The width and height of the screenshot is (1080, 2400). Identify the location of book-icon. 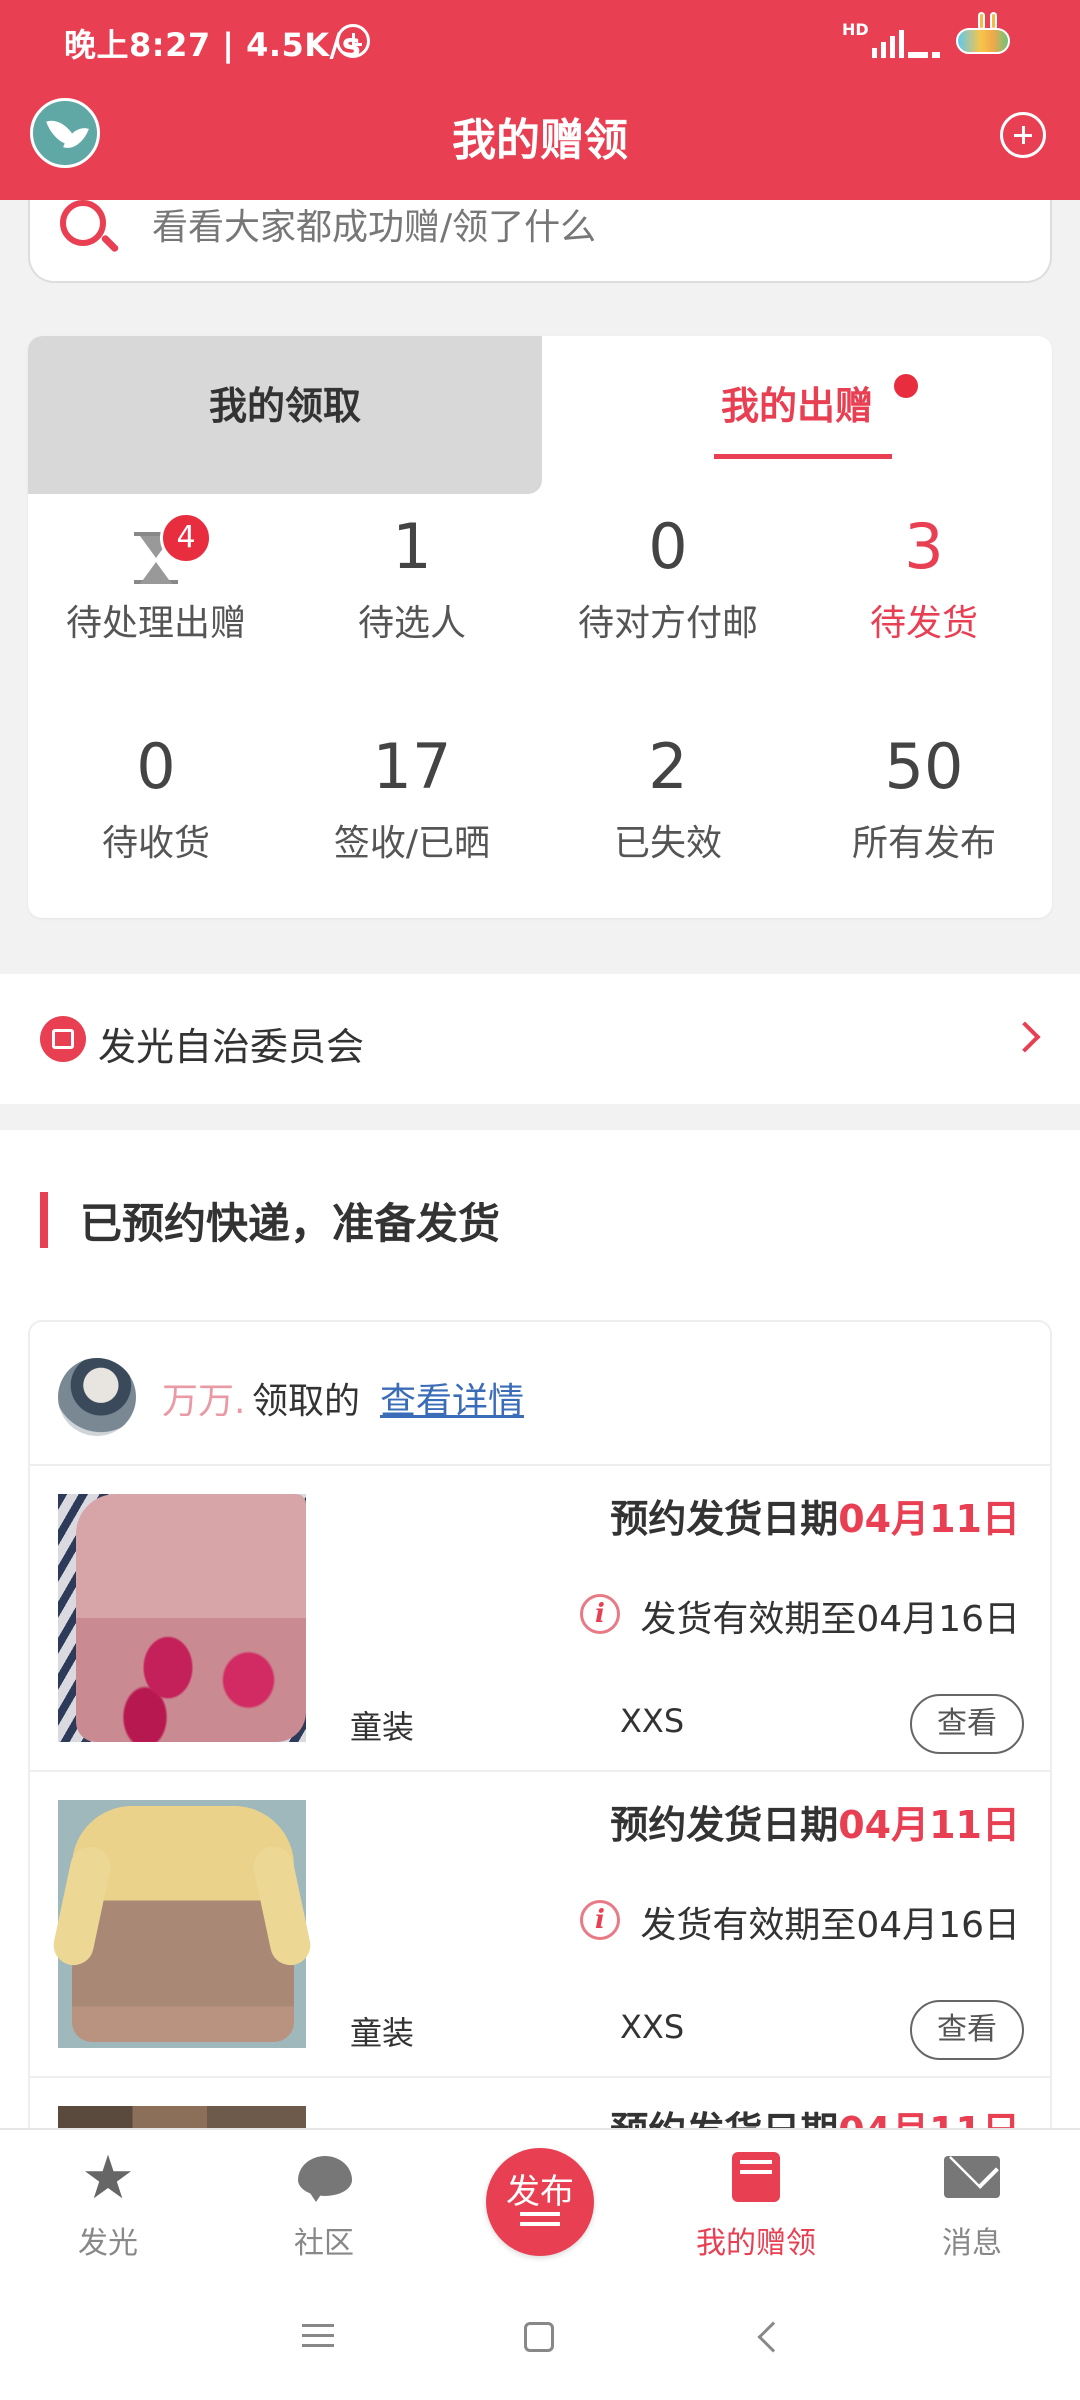
(756, 2177).